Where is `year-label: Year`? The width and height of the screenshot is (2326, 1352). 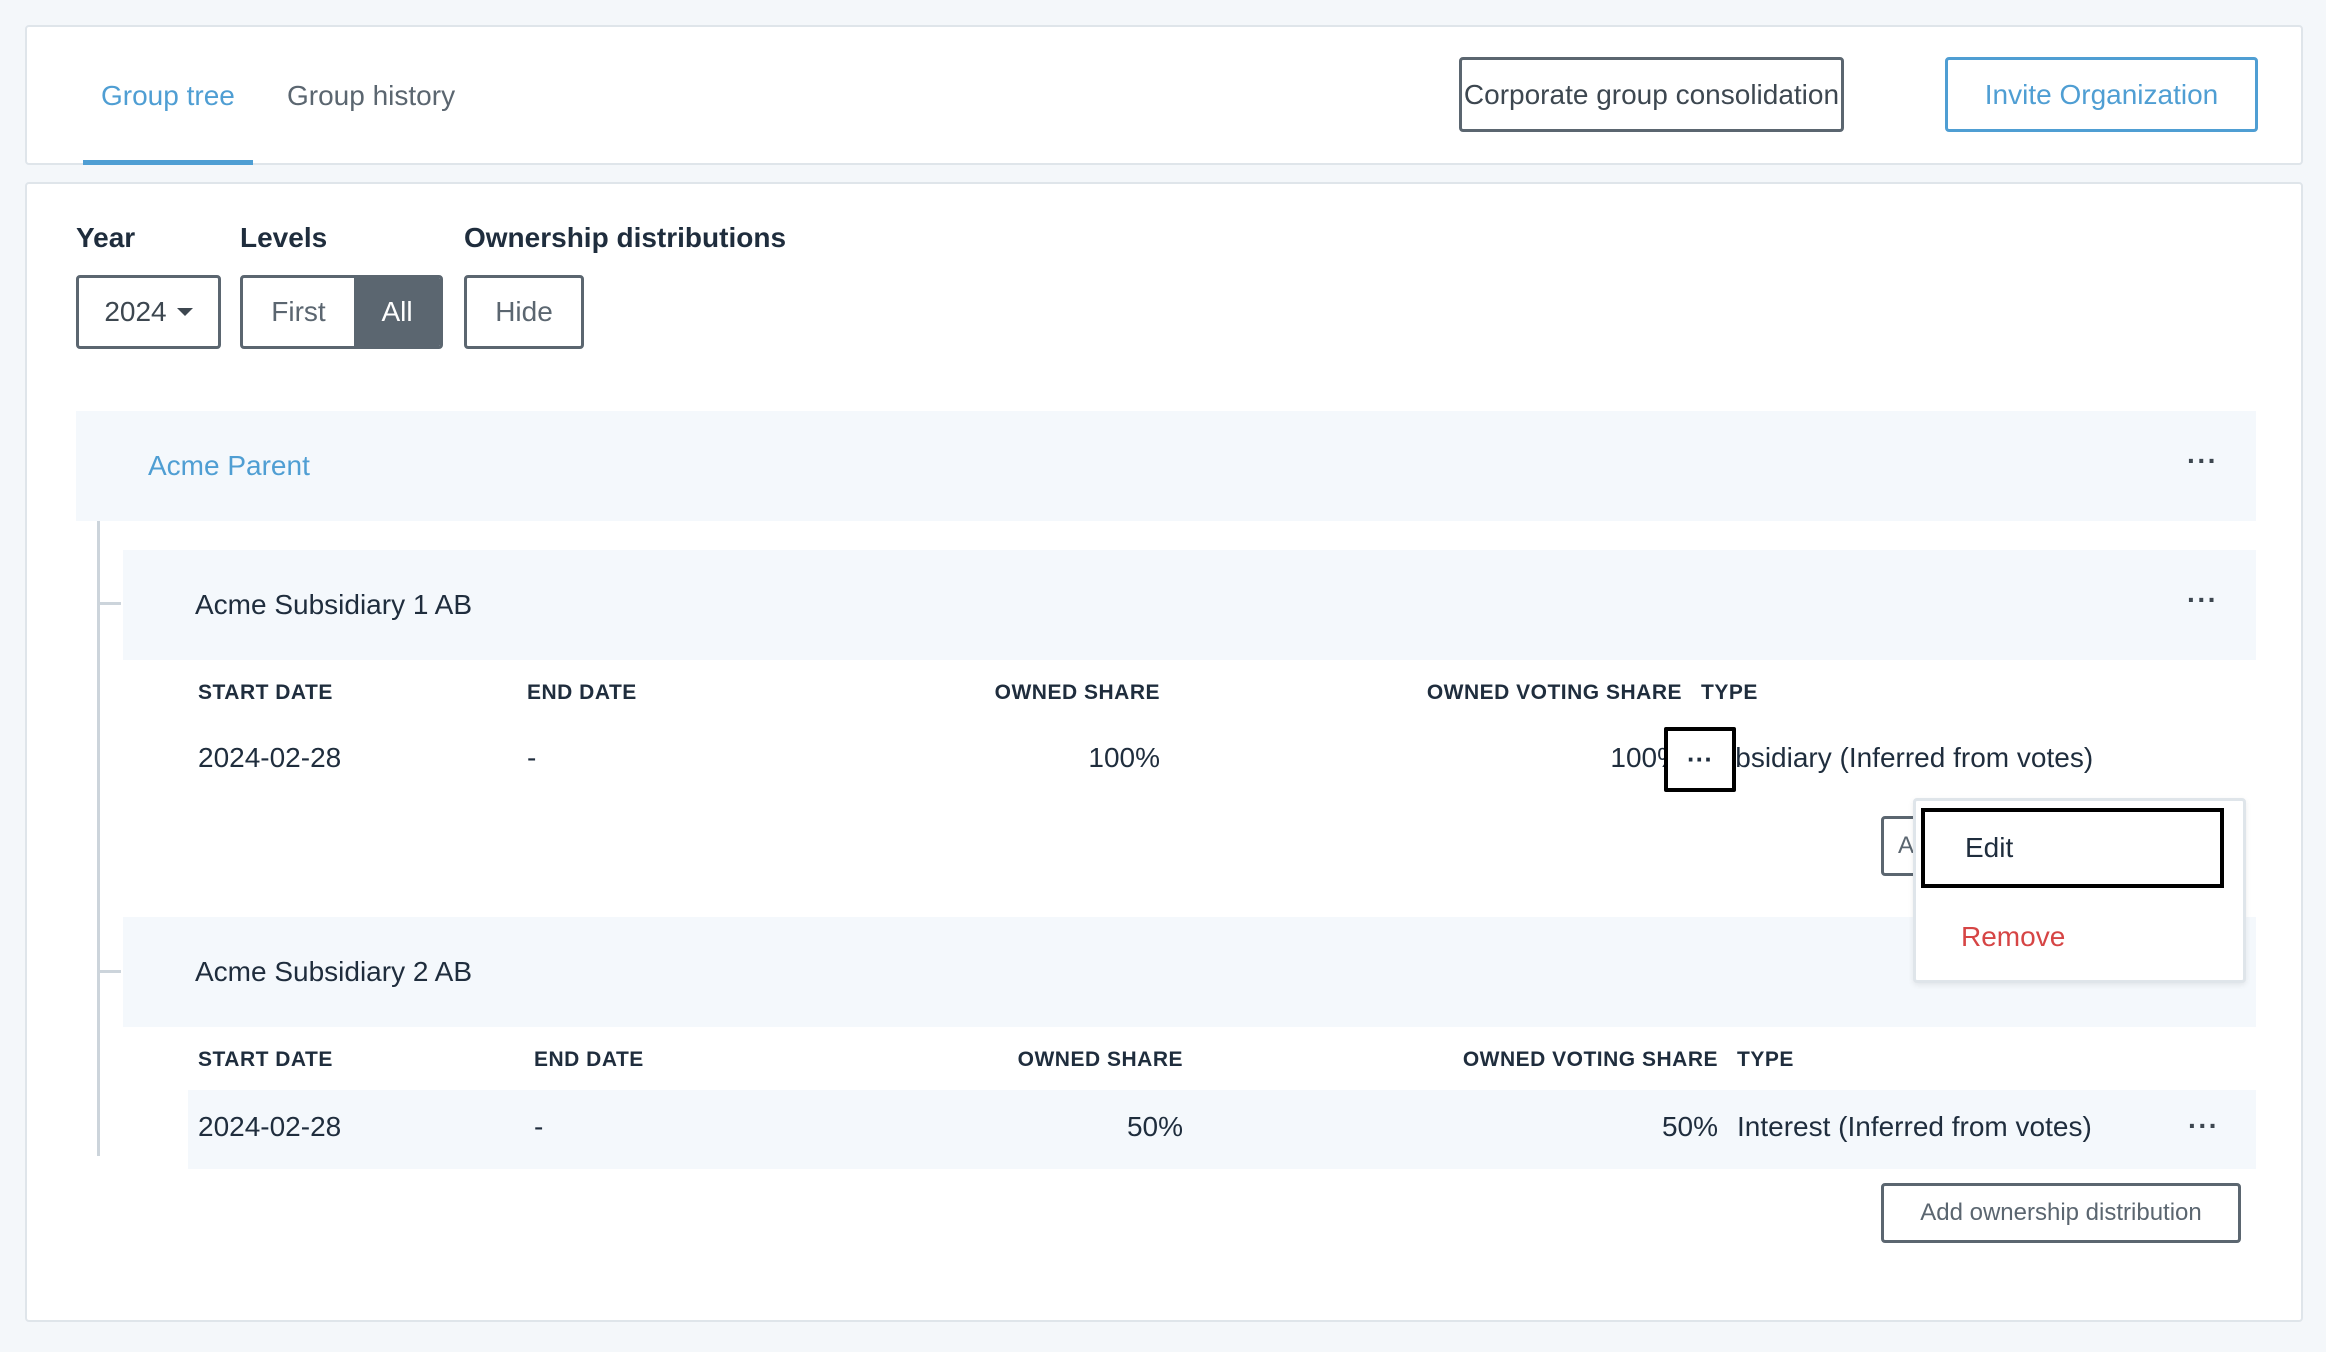 year-label: Year is located at coordinates (106, 237).